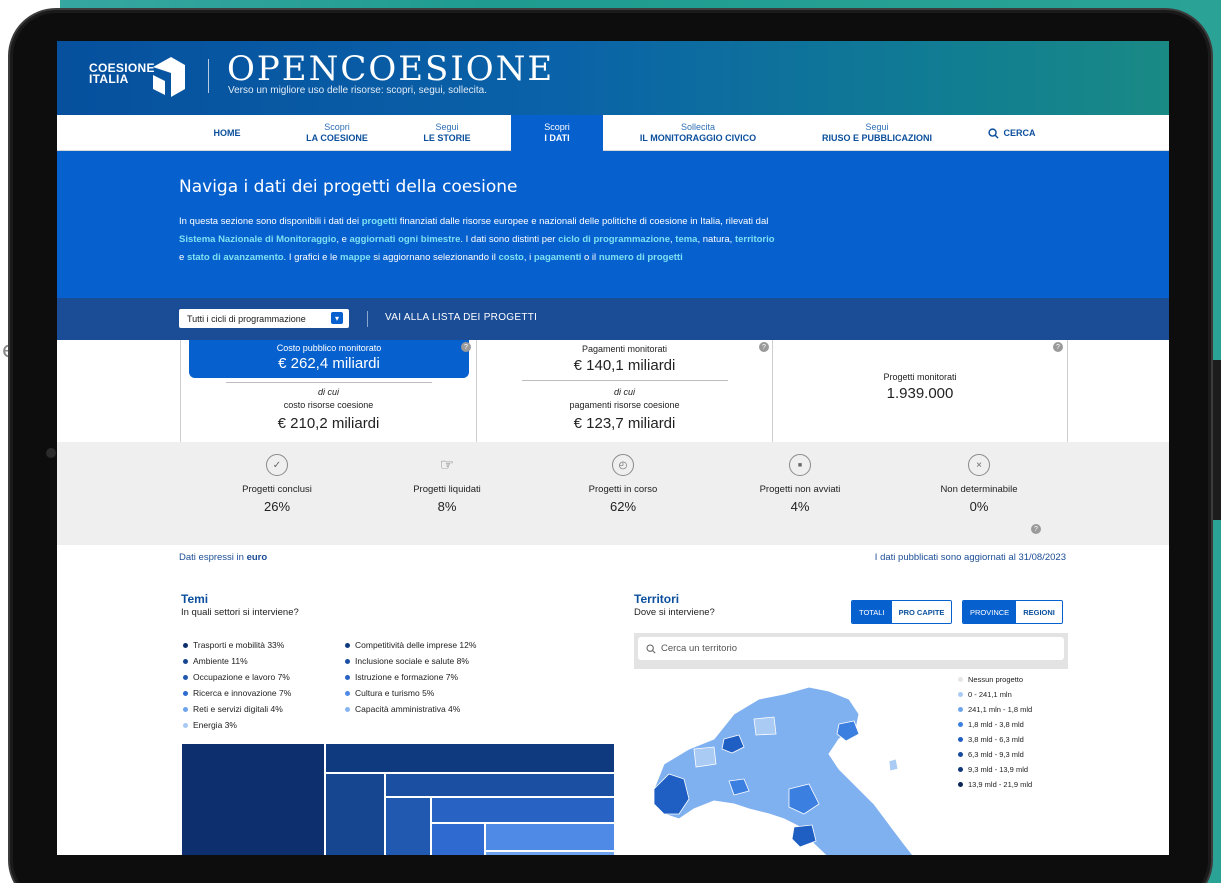  I want to click on coesione-italia-logo: COESIONE ITALIA, so click(122, 74).